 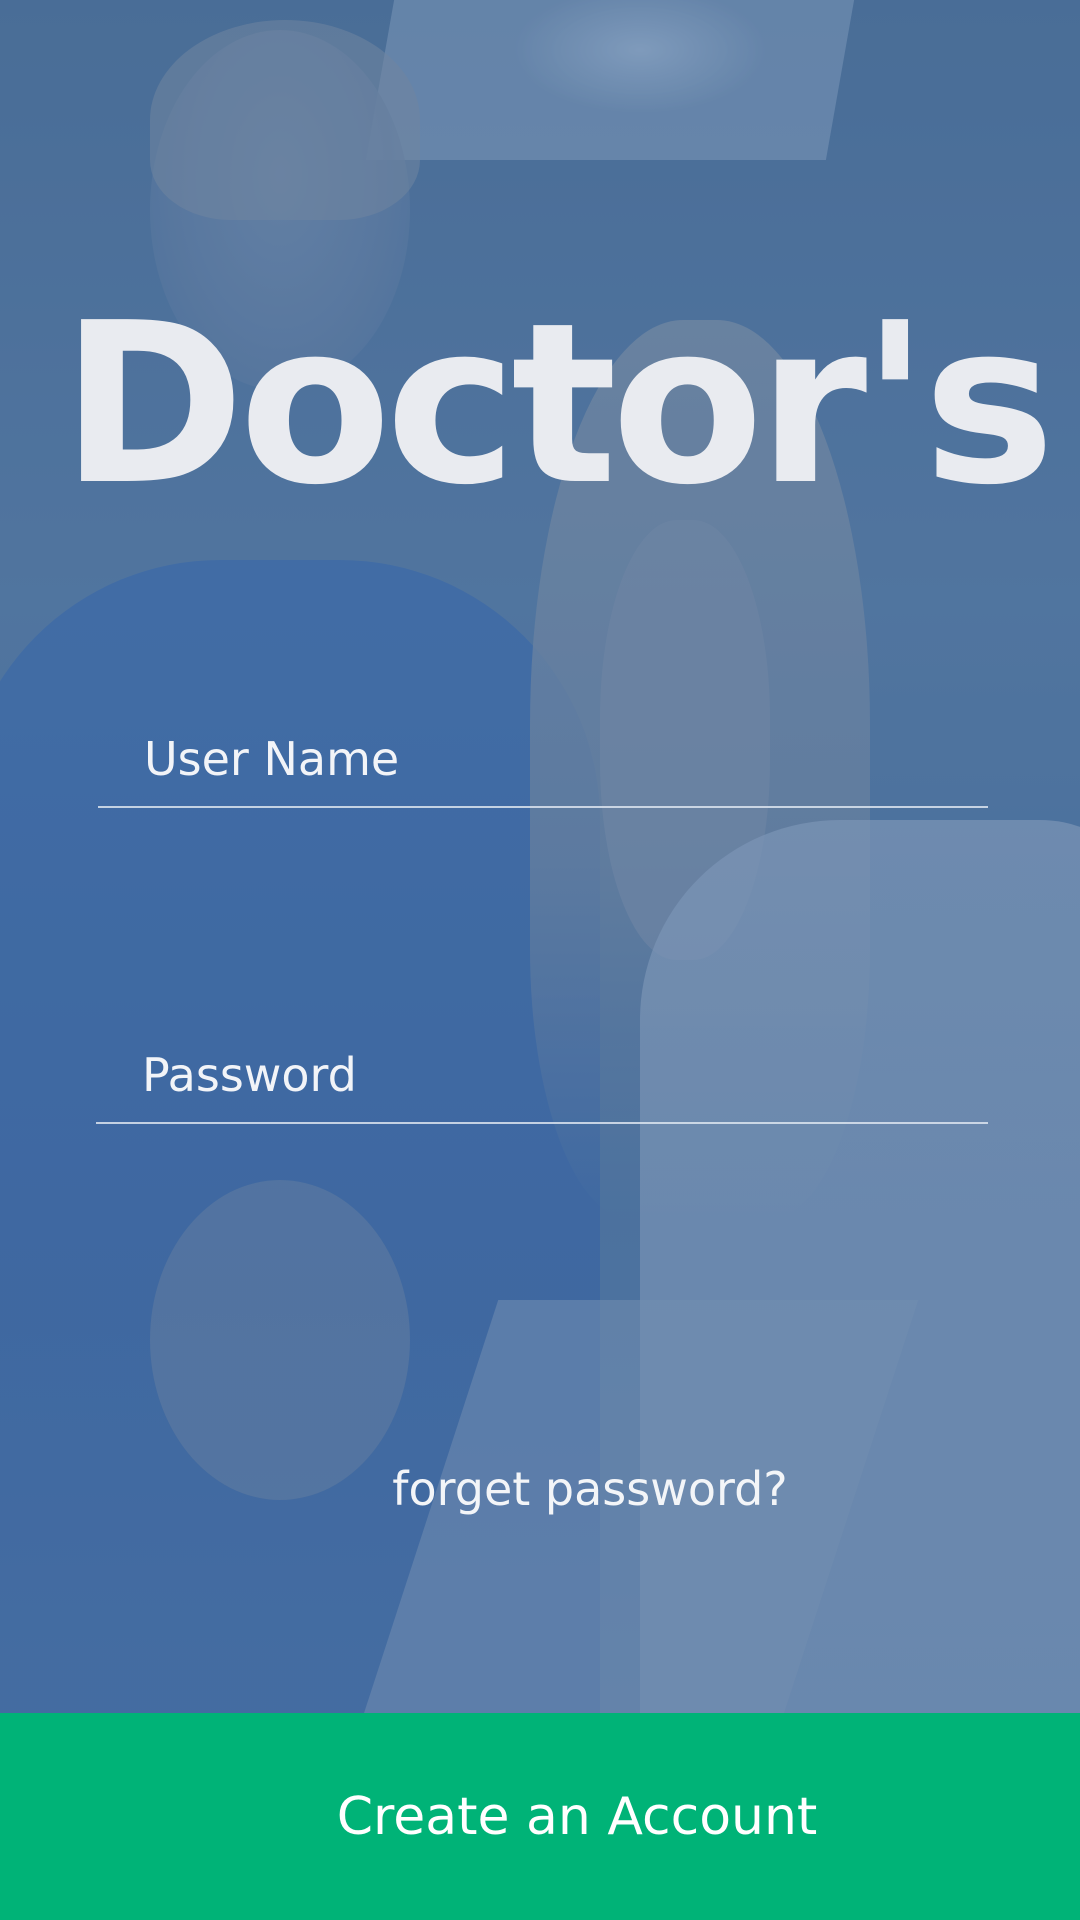 I want to click on password-field, so click(x=542, y=1086).